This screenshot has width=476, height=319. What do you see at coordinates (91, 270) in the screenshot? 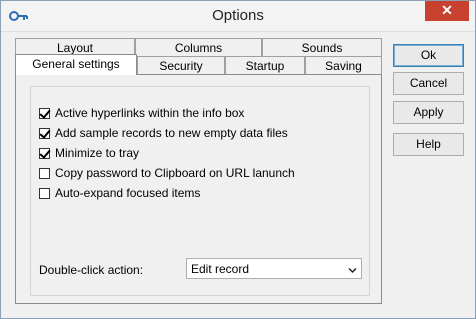
I see `double-click-action-label: Double-click action:` at bounding box center [91, 270].